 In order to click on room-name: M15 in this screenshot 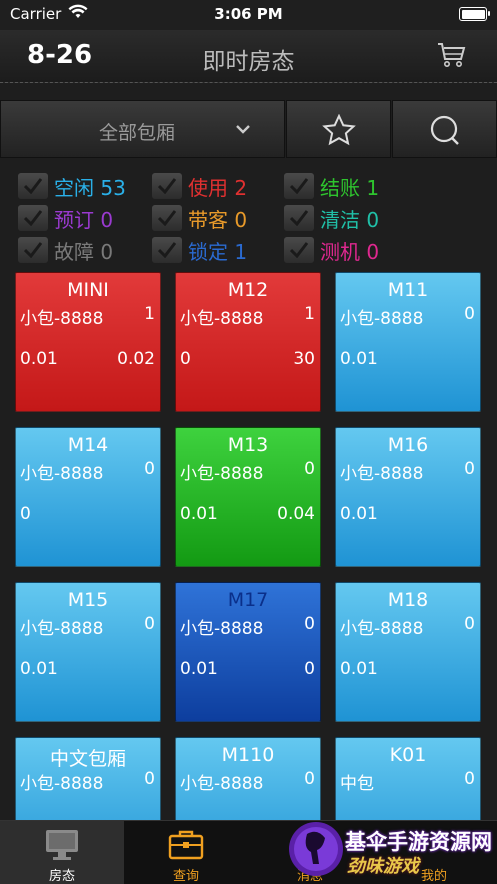, I will do `click(88, 600)`.